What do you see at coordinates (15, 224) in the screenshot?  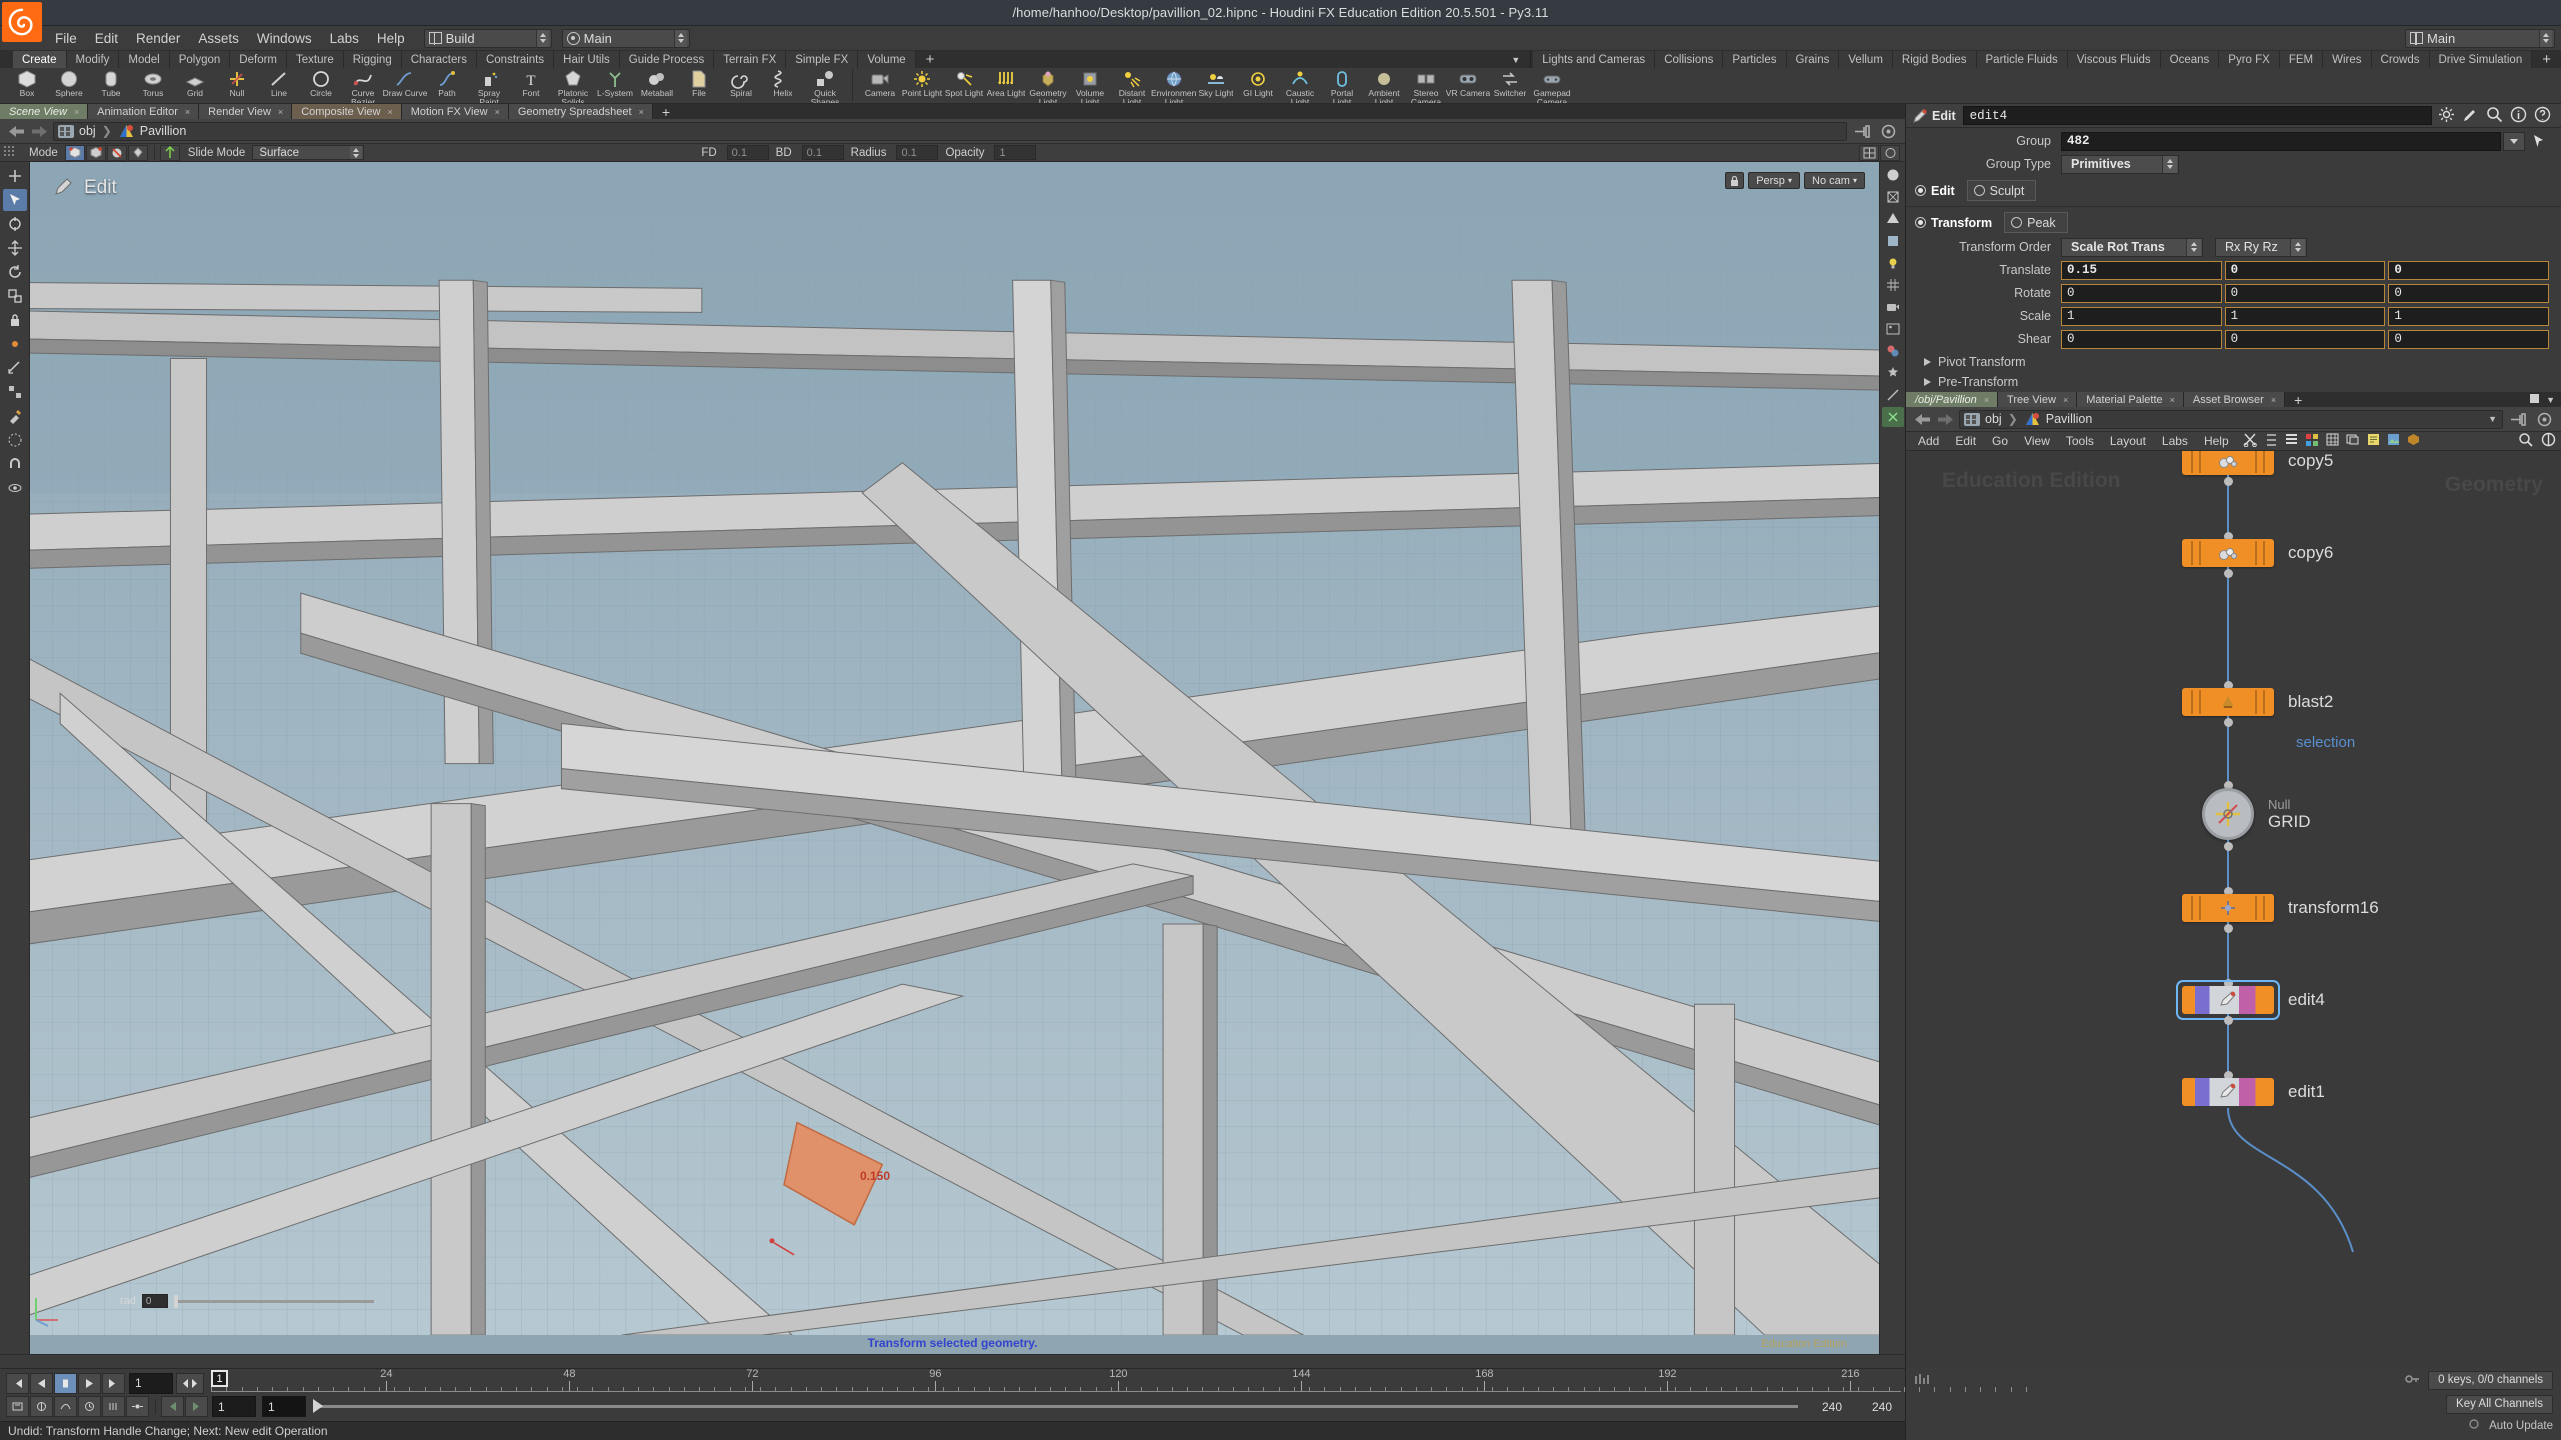 I see `handle-tool-icon` at bounding box center [15, 224].